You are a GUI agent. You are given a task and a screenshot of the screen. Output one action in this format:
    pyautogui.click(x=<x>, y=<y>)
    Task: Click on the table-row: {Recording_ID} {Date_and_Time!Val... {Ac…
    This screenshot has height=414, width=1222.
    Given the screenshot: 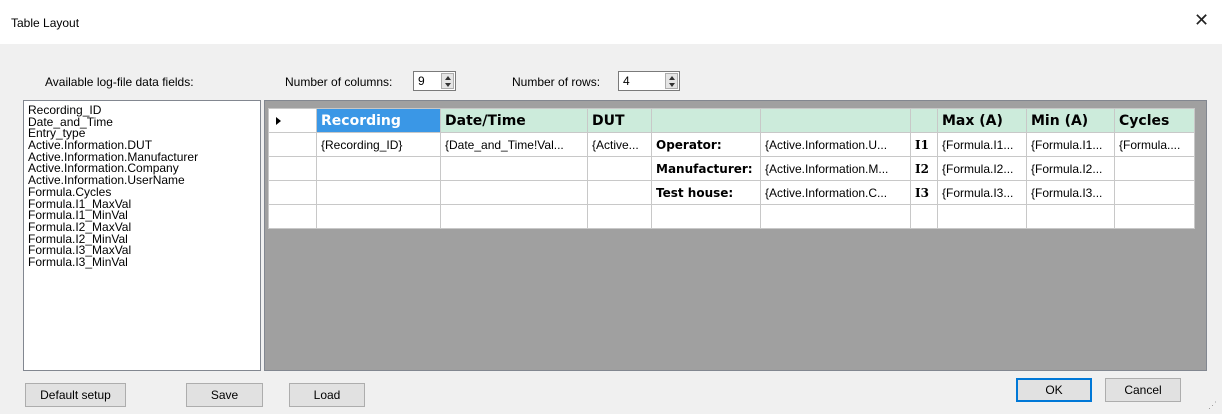 What is the action you would take?
    pyautogui.click(x=731, y=144)
    